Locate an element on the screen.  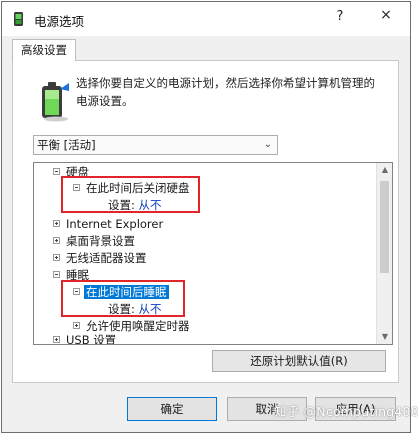
disk-setting-row: 设置: 从不 is located at coordinates (135, 205).